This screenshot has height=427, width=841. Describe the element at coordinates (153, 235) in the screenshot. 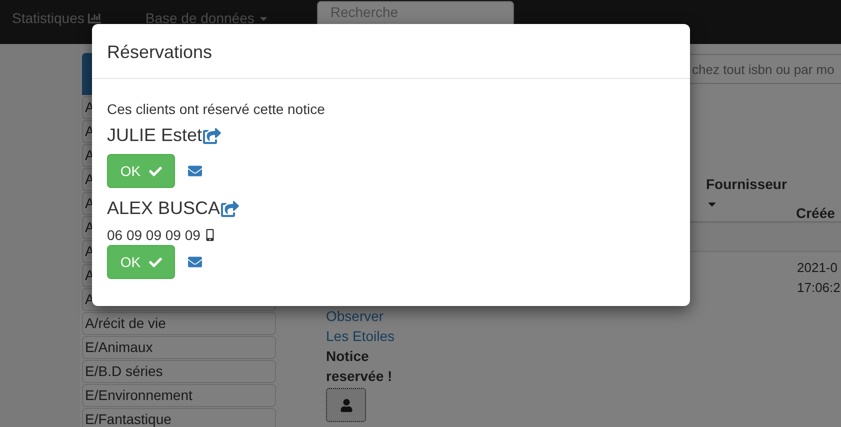

I see `phone-number: 06 09 09 09 09` at that location.